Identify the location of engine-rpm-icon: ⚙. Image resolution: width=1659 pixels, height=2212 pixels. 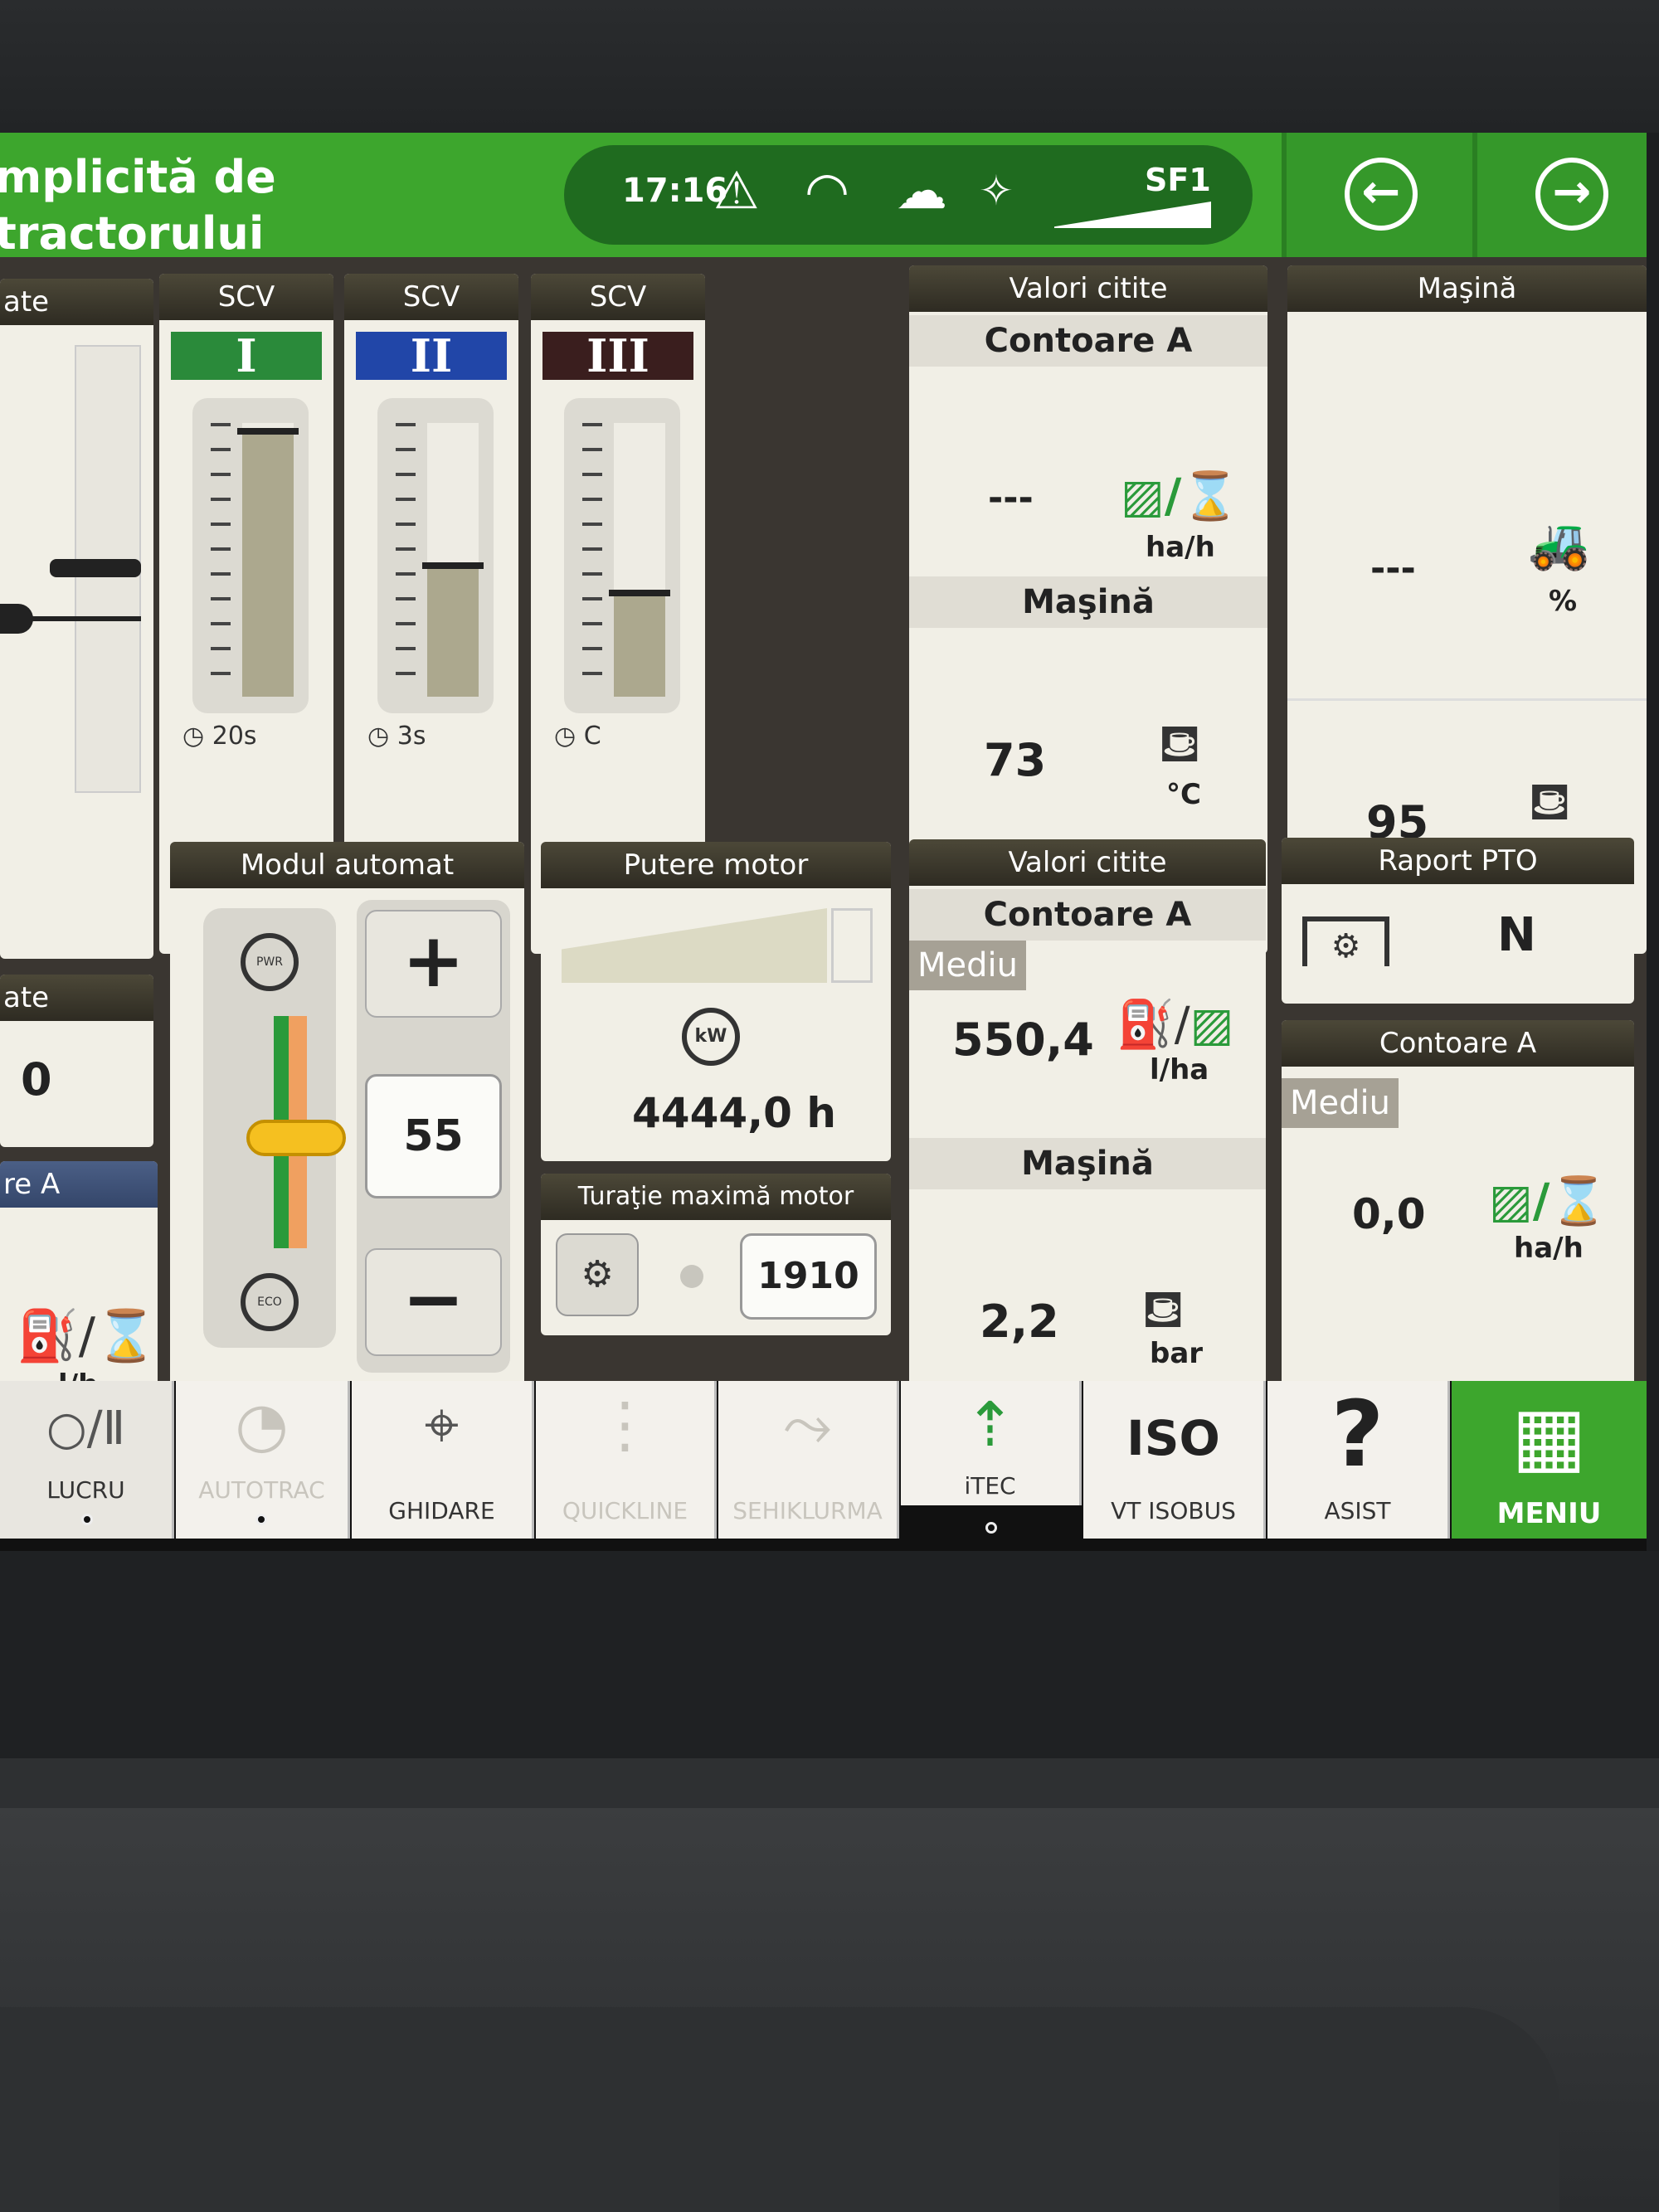
(597, 1274).